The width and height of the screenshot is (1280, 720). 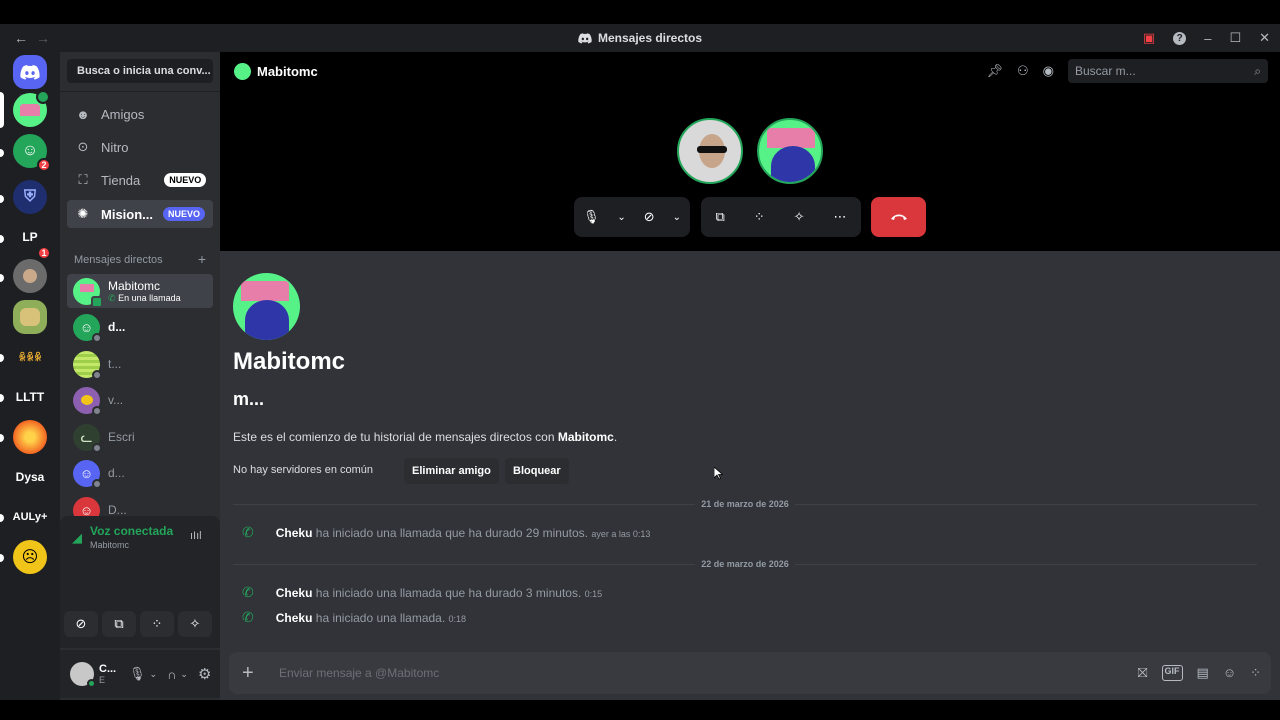 I want to click on attach-plus-icon: +, so click(x=248, y=673).